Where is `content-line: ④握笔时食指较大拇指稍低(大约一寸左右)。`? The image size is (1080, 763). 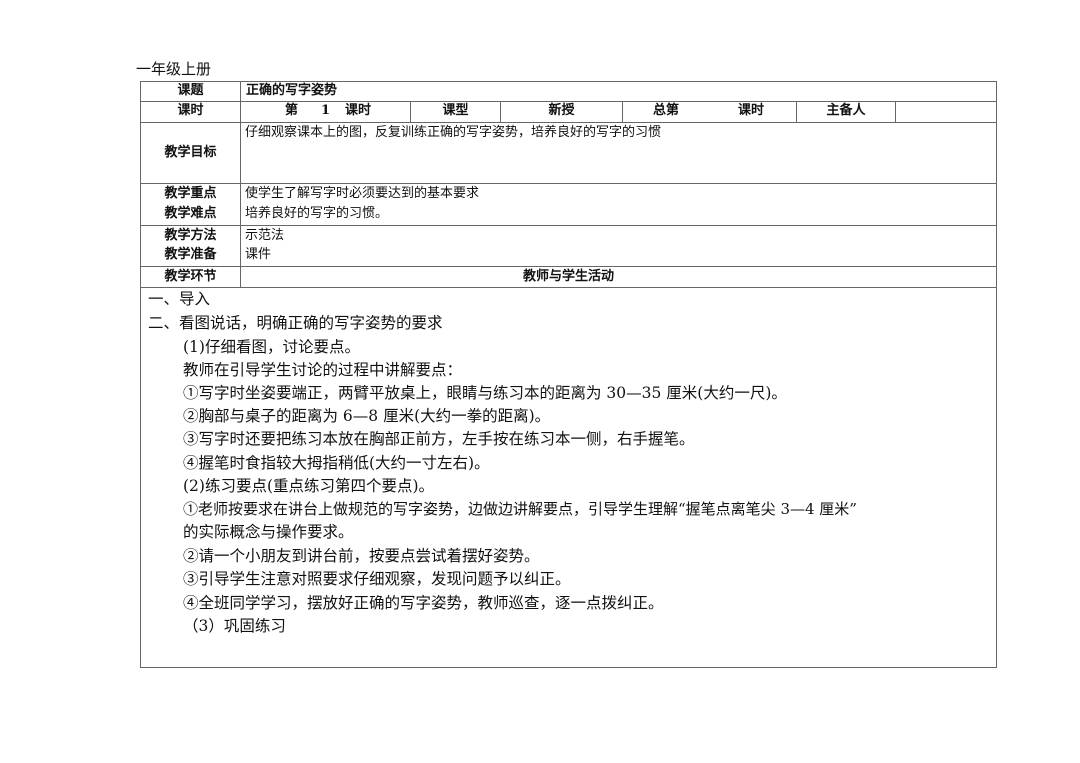
content-line: ④握笔时食指较大拇指稍低(大约一寸左右)。 is located at coordinates (336, 463).